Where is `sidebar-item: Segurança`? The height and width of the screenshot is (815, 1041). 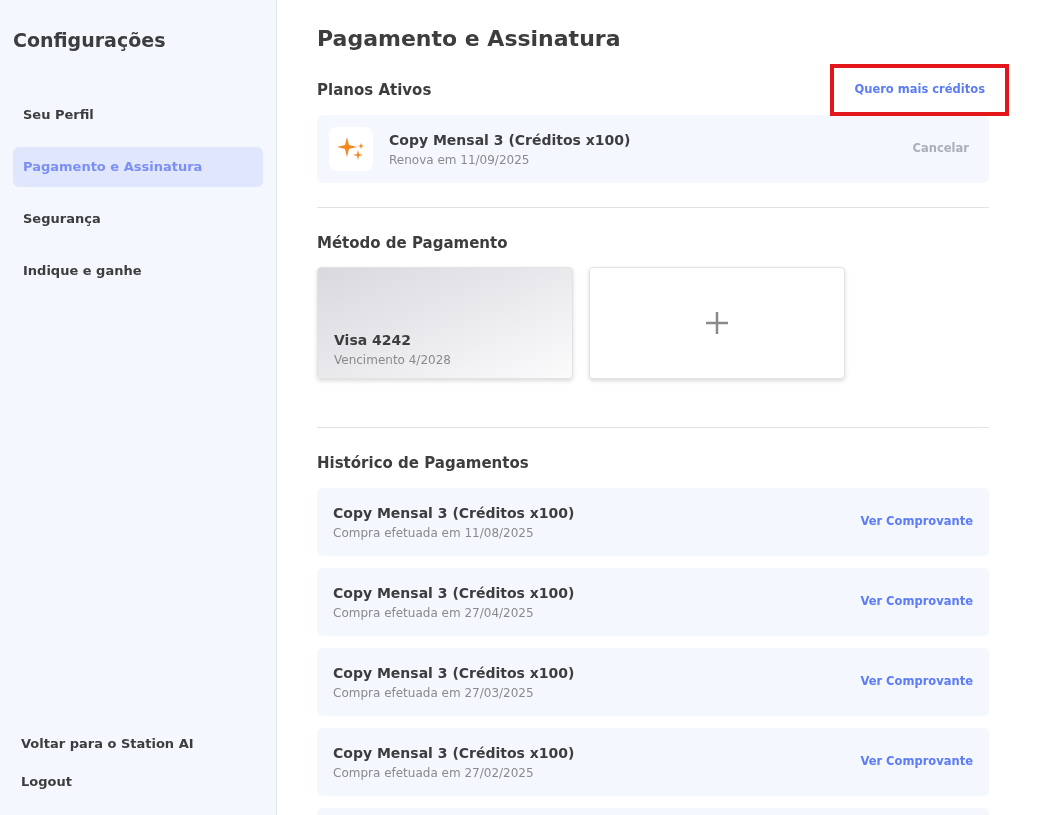 sidebar-item: Segurança is located at coordinates (138, 218).